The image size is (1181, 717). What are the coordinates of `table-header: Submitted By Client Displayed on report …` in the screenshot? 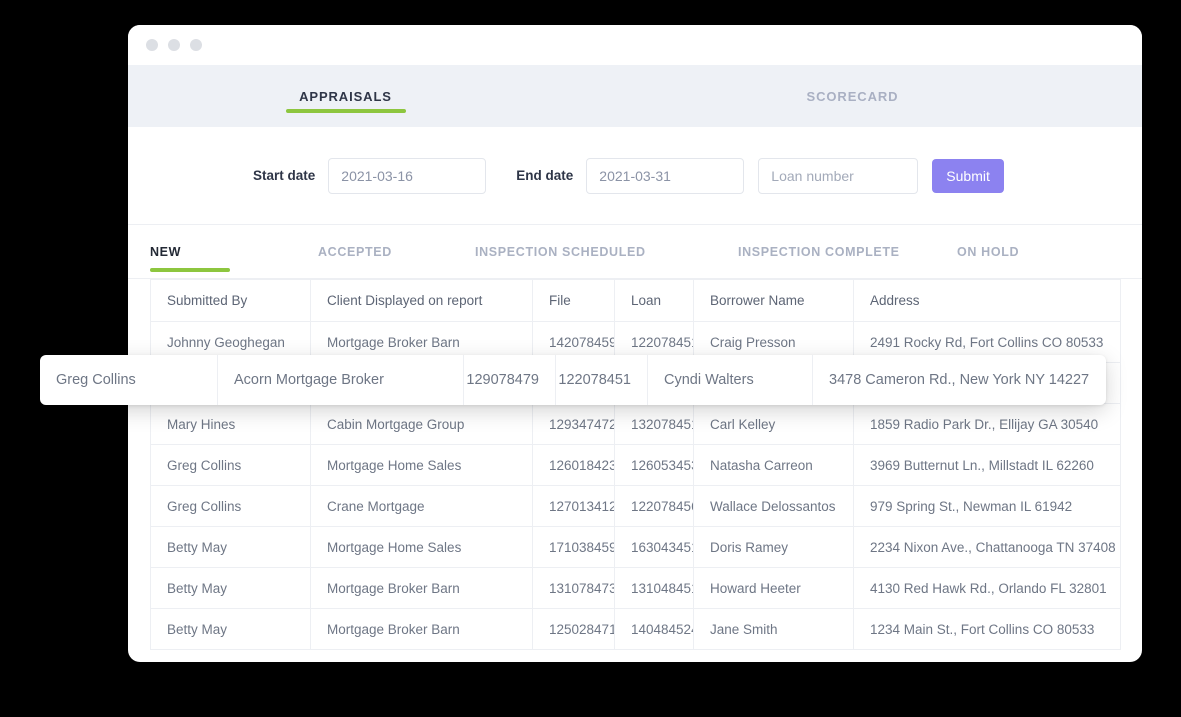 It's located at (635, 300).